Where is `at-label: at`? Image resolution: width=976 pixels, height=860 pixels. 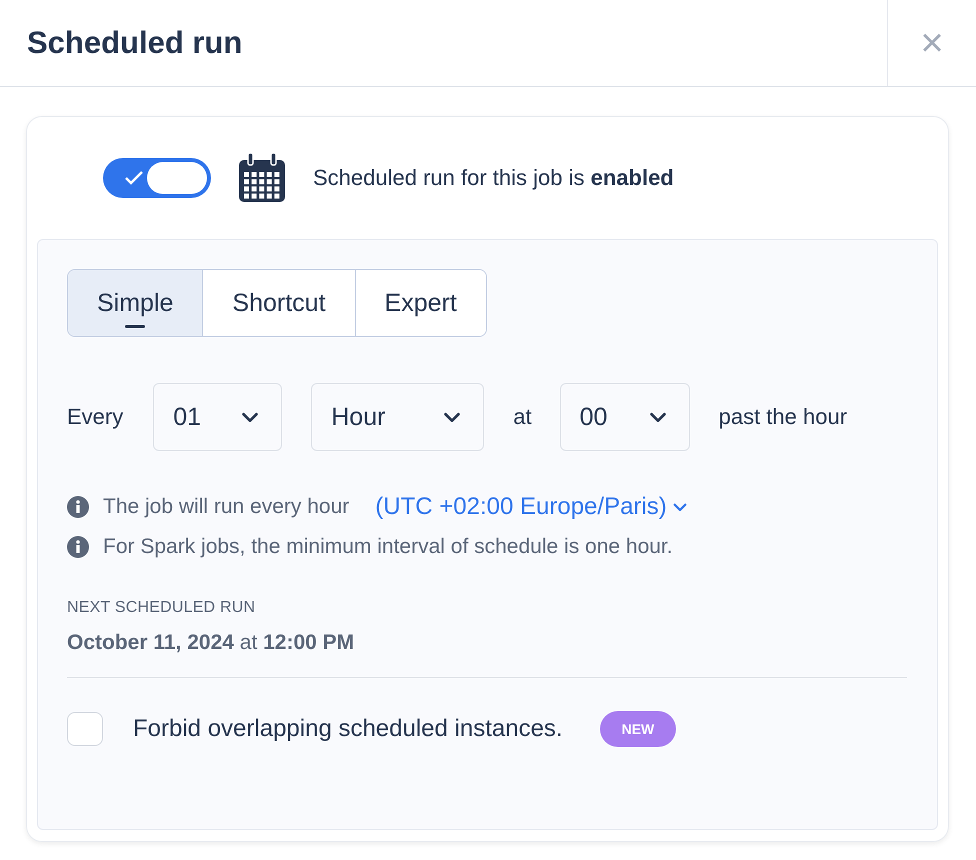 at-label: at is located at coordinates (522, 417).